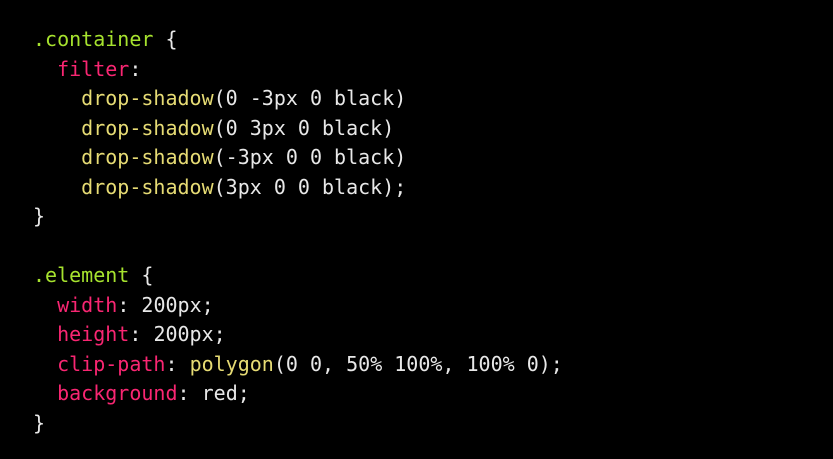 This screenshot has width=833, height=459. Describe the element at coordinates (433, 306) in the screenshot. I see `code-line: width: 200px;` at that location.